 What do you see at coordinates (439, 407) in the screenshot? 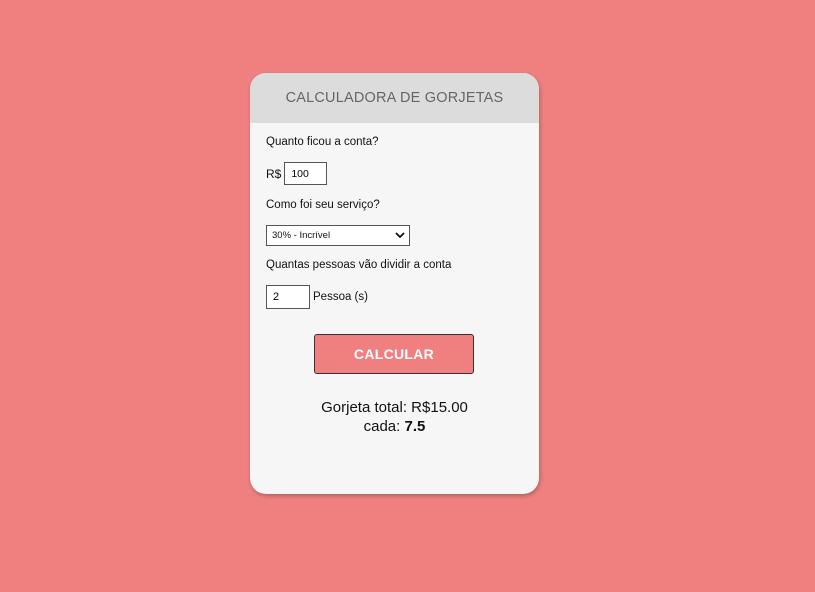
I see `total-tip-value: R$15.00` at bounding box center [439, 407].